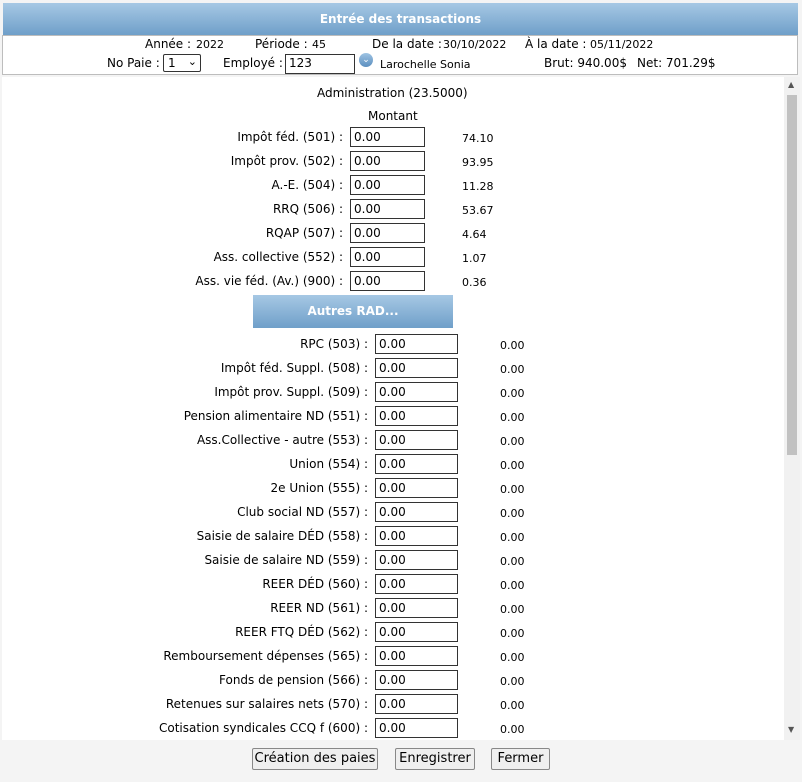  I want to click on de-date-value: 30/10/2022, so click(475, 44).